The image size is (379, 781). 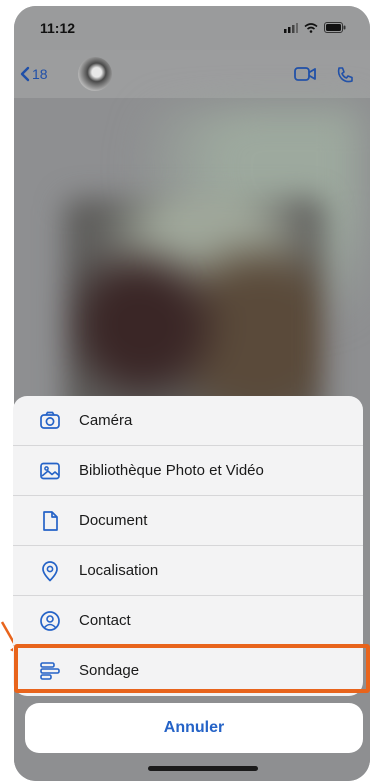 I want to click on cancel-label: Annuler, so click(x=194, y=727).